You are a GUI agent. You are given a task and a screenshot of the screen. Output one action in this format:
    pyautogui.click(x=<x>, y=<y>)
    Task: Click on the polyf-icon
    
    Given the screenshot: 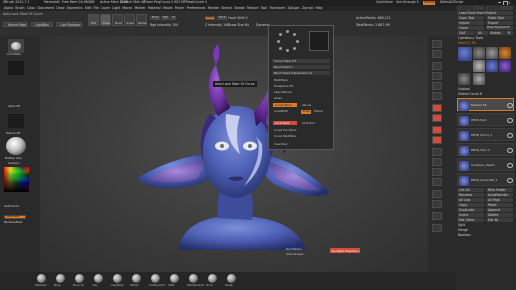 What is the action you would take?
    pyautogui.click(x=437, y=194)
    